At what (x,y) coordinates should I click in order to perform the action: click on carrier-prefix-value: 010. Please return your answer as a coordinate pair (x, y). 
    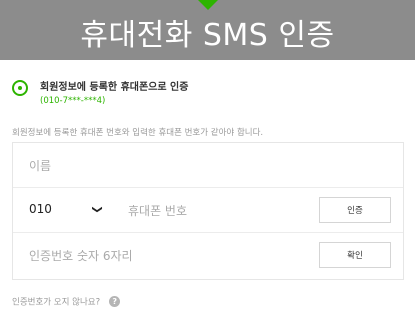
    Looking at the image, I should click on (40, 209).